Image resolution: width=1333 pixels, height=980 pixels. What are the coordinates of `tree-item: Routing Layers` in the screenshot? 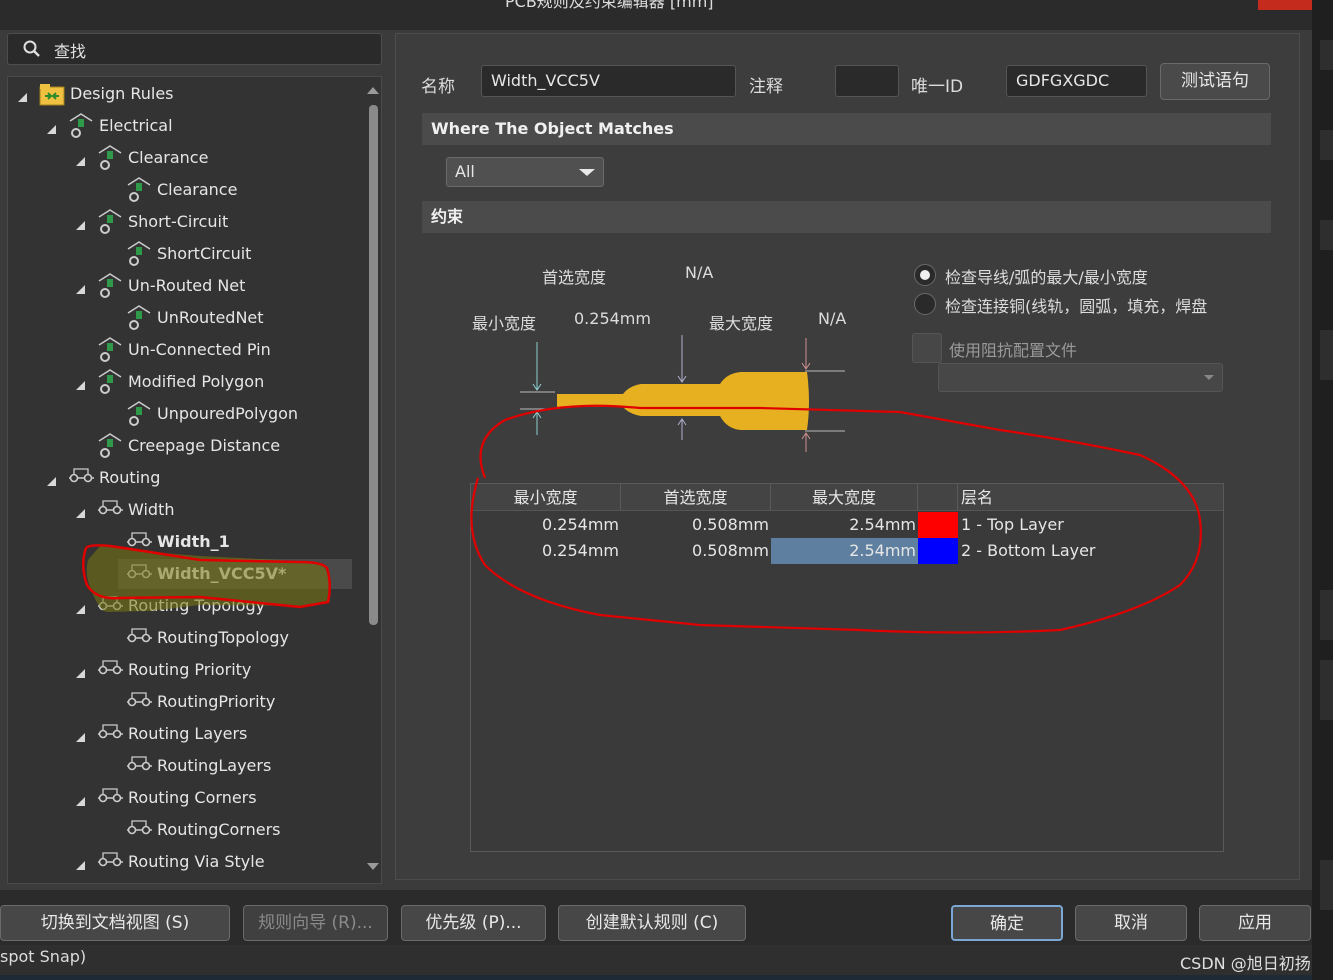 It's located at (183, 734).